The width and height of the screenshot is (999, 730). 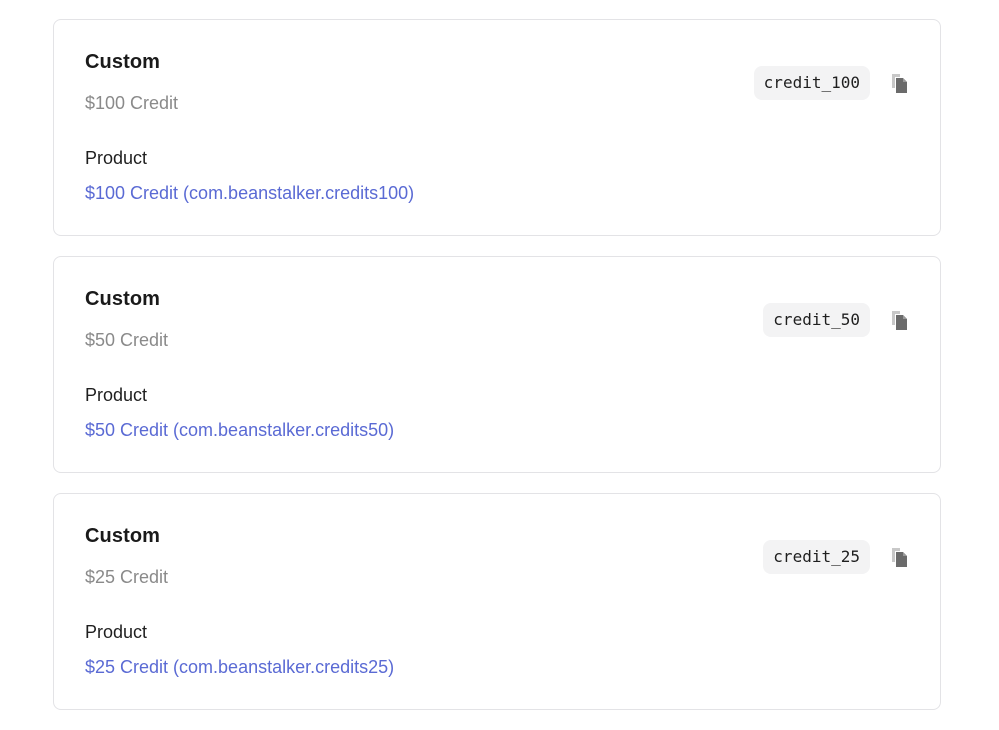 What do you see at coordinates (811, 83) in the screenshot?
I see `code-chip: credit_100` at bounding box center [811, 83].